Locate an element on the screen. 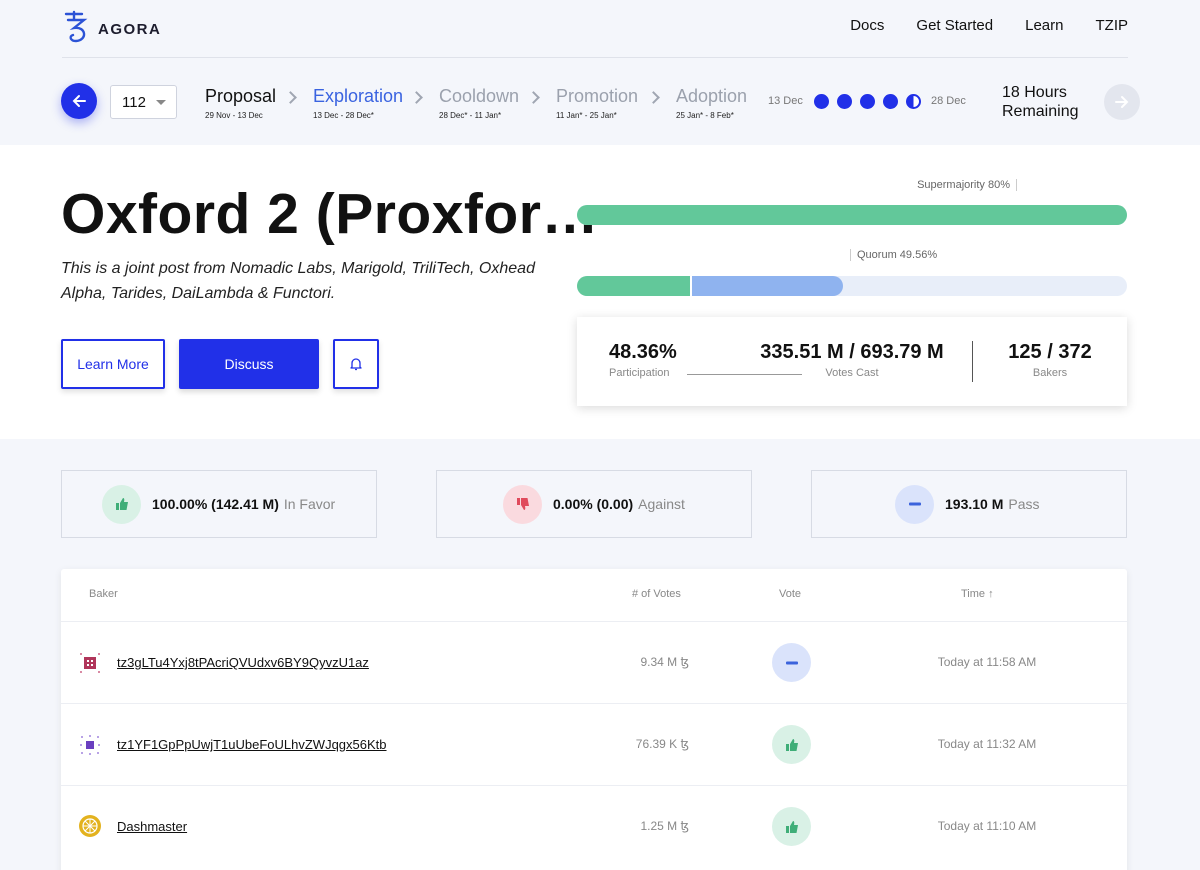 The height and width of the screenshot is (870, 1200). thumbs-down-icon is located at coordinates (522, 504).